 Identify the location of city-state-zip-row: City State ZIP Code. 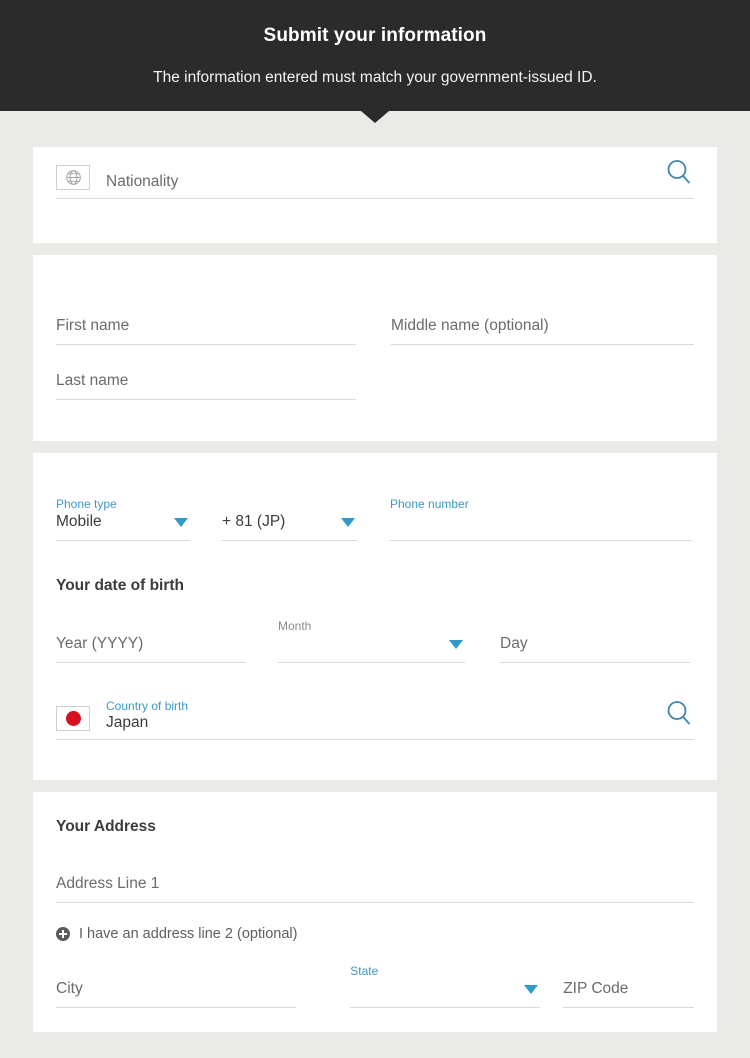
(375, 986).